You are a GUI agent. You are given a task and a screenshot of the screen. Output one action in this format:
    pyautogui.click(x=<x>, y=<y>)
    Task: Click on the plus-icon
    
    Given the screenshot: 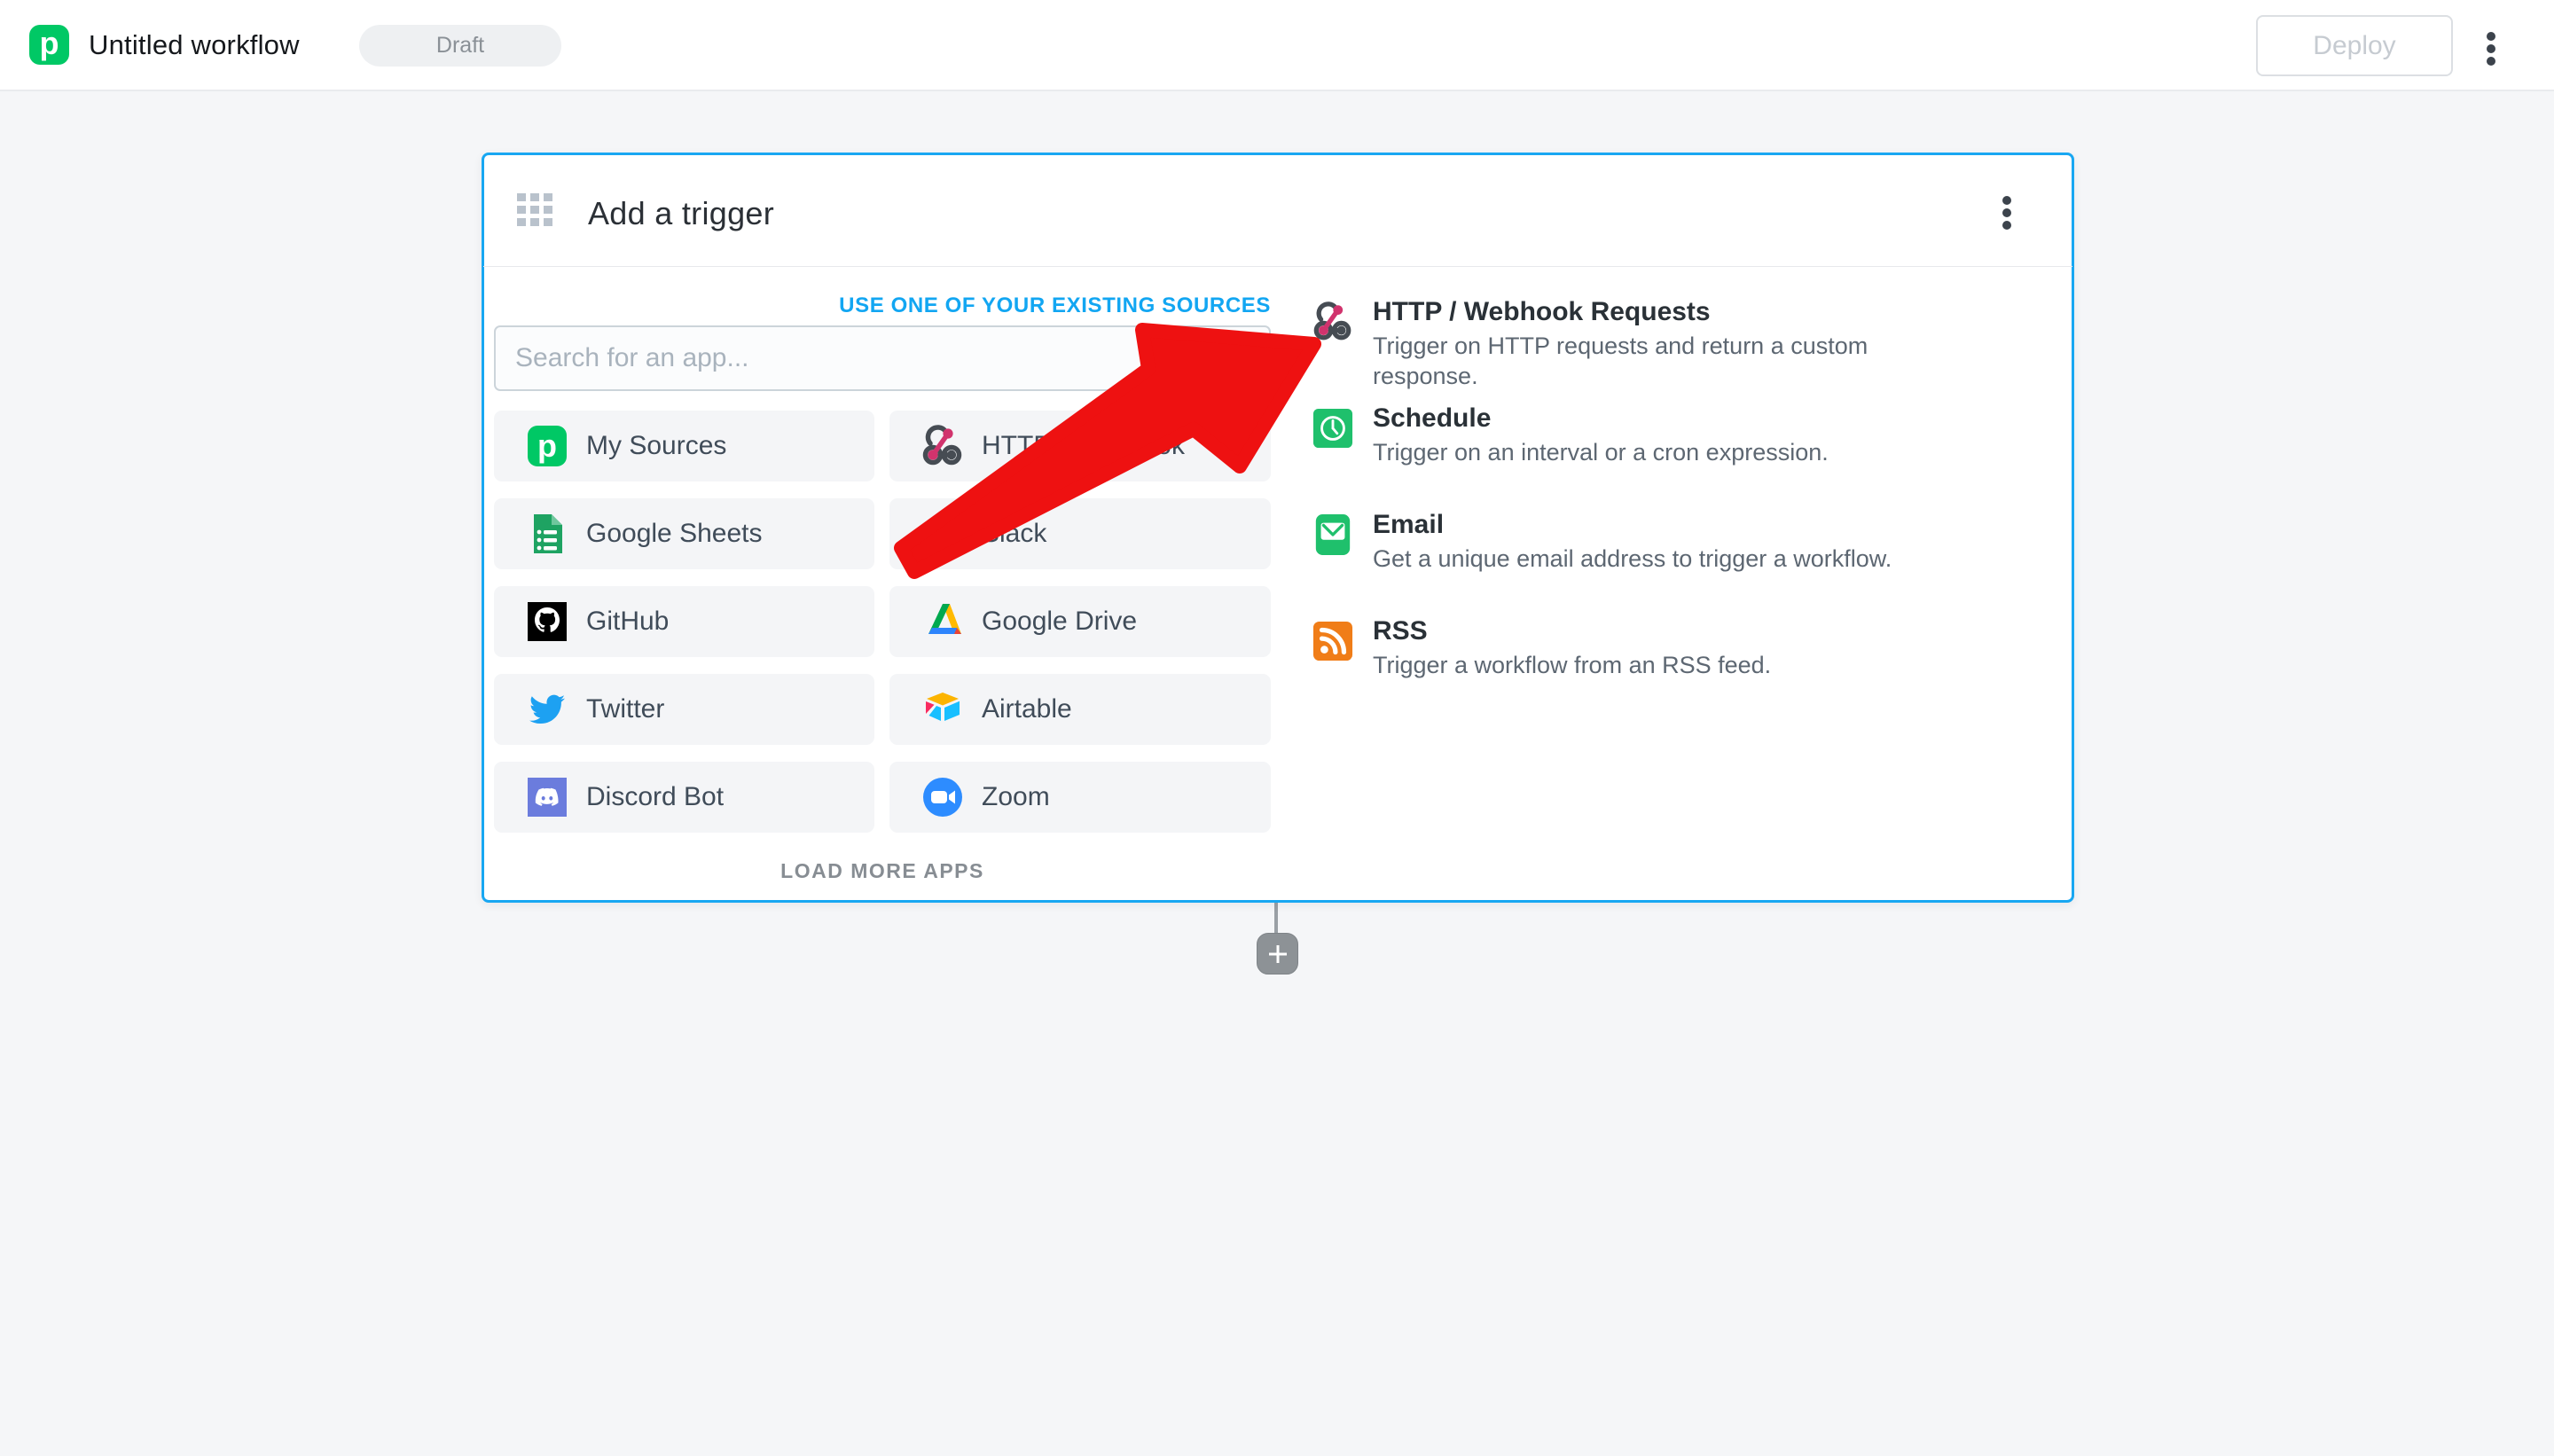 What is the action you would take?
    pyautogui.click(x=1277, y=953)
    